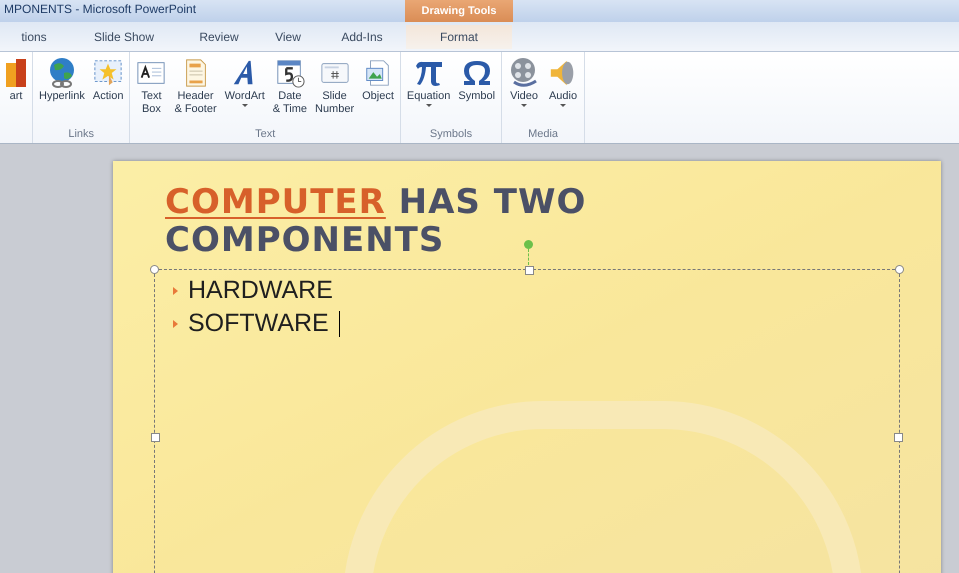 The width and height of the screenshot is (959, 573). I want to click on text-cursor, so click(339, 323).